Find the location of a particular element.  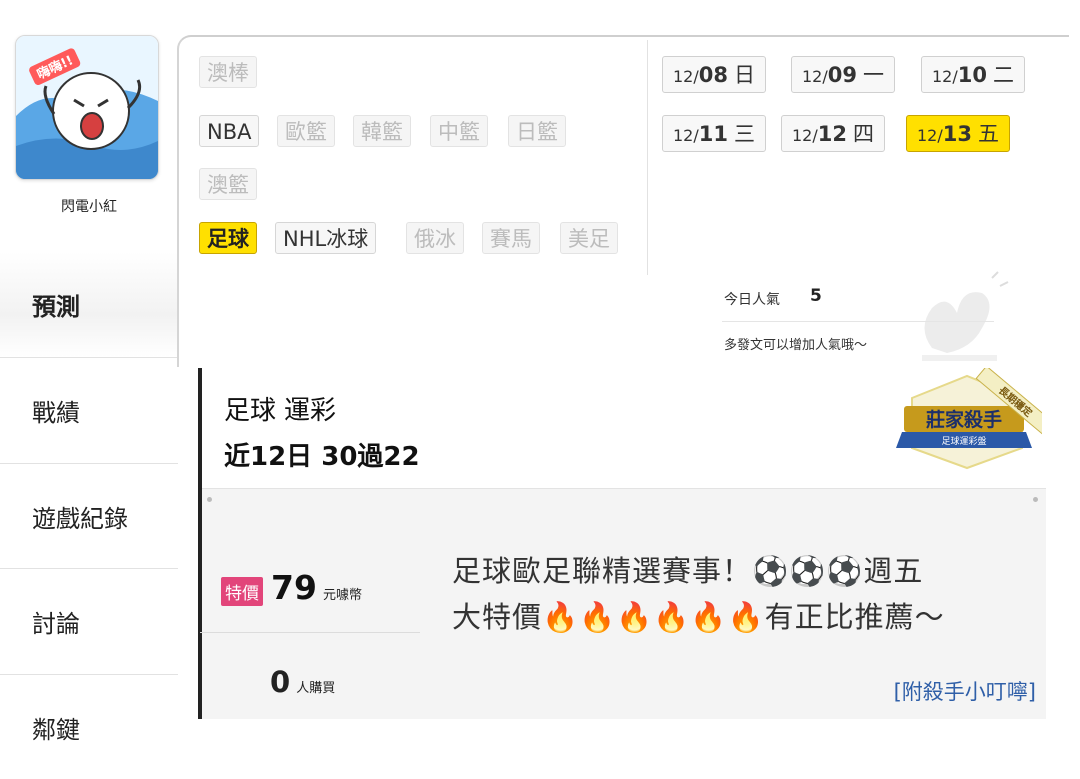

date-1213: 12/13 五 is located at coordinates (958, 133).